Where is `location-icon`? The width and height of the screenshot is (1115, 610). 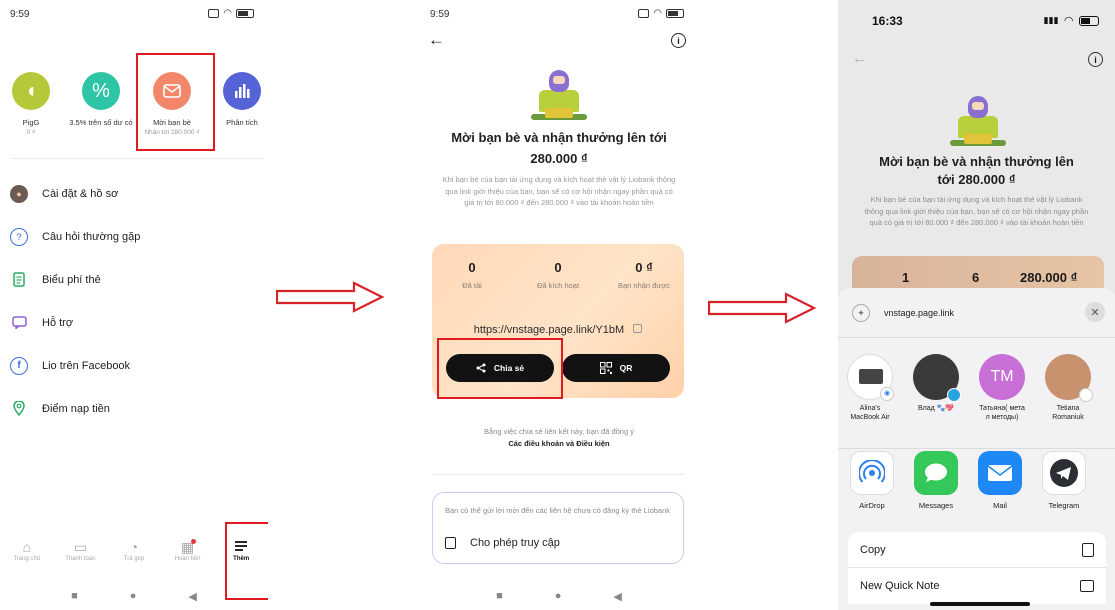 location-icon is located at coordinates (19, 409).